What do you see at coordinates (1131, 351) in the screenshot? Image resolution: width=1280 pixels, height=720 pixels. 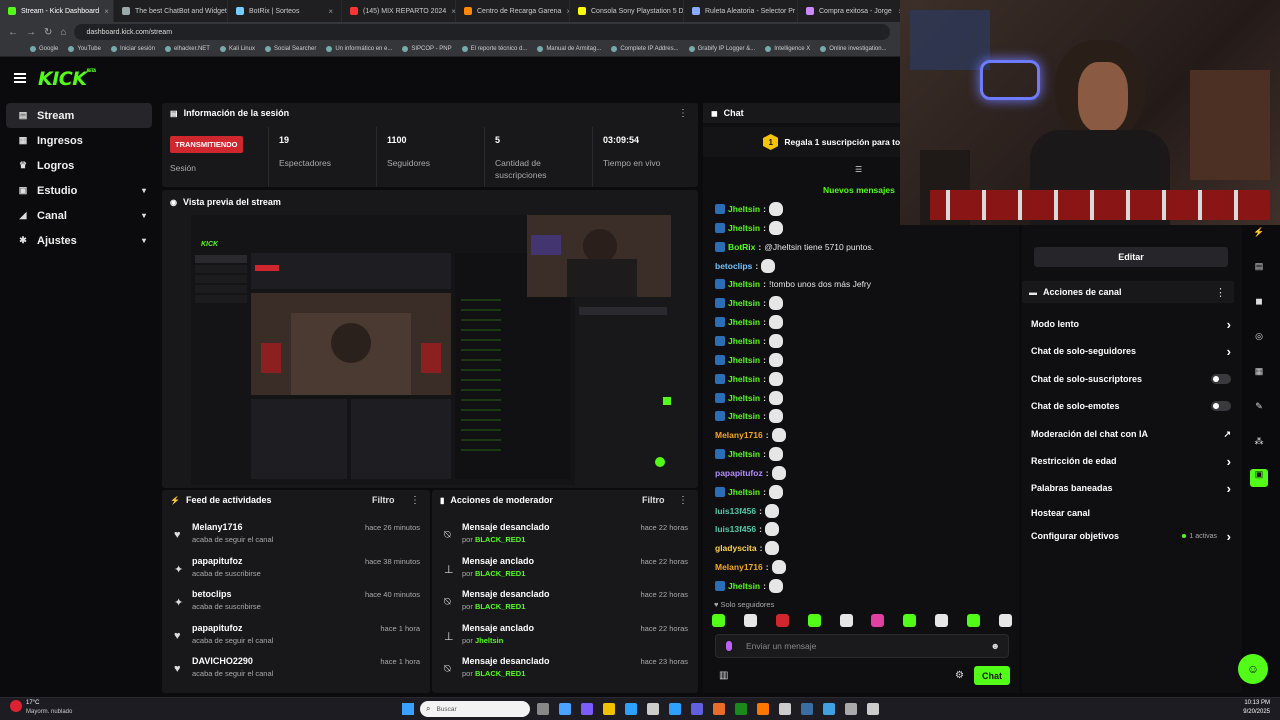 I see `channel-action: Chat de solo-seguidores ›` at bounding box center [1131, 351].